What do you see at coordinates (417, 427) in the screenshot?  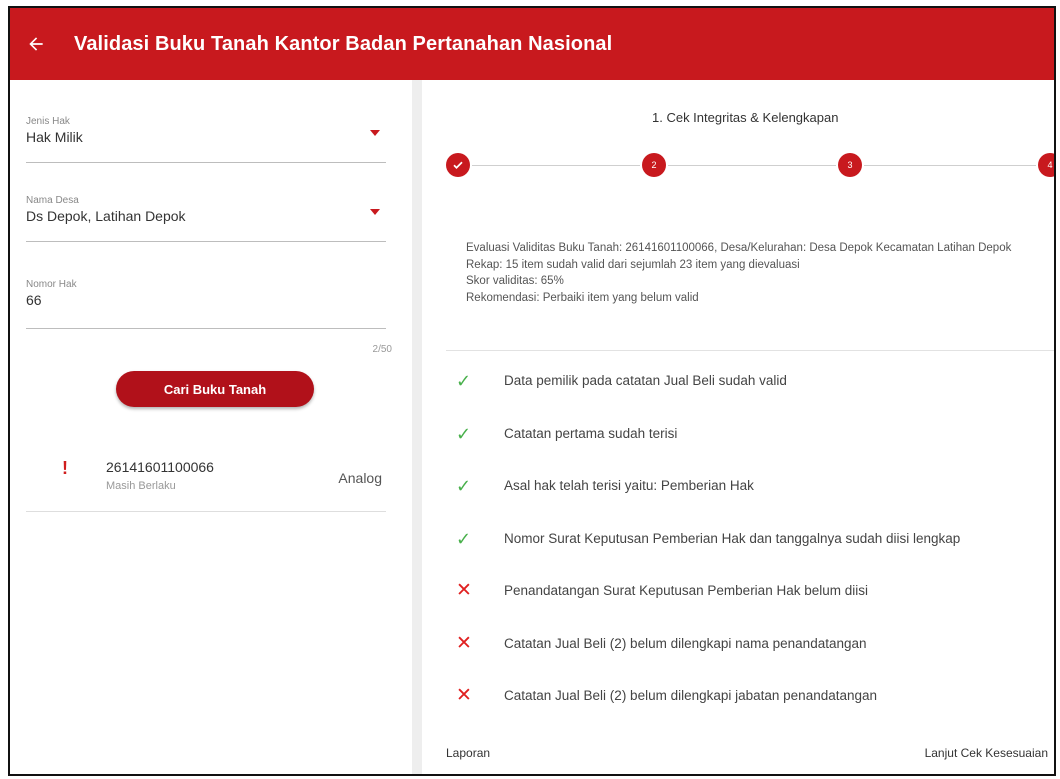 I see `panel-divider` at bounding box center [417, 427].